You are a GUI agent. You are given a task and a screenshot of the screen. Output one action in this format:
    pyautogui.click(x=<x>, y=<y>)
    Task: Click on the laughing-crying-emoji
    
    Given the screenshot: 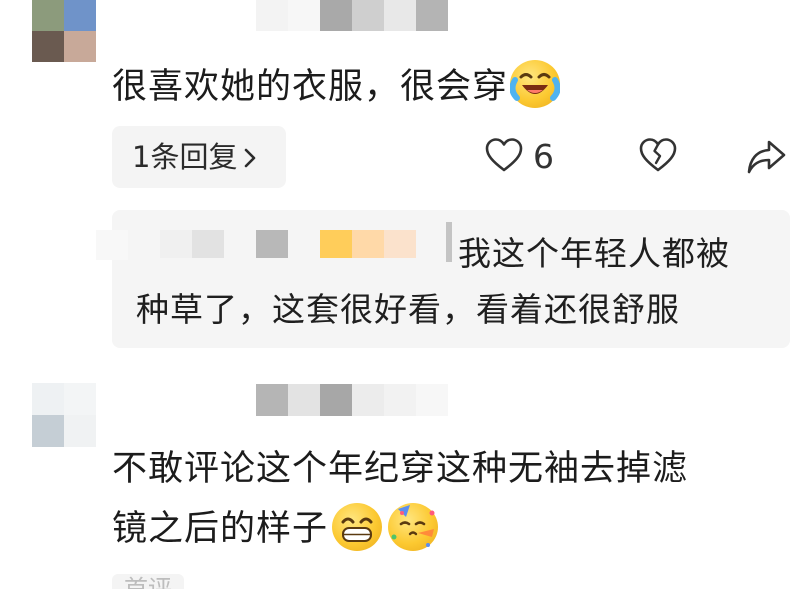 What is the action you would take?
    pyautogui.click(x=535, y=84)
    